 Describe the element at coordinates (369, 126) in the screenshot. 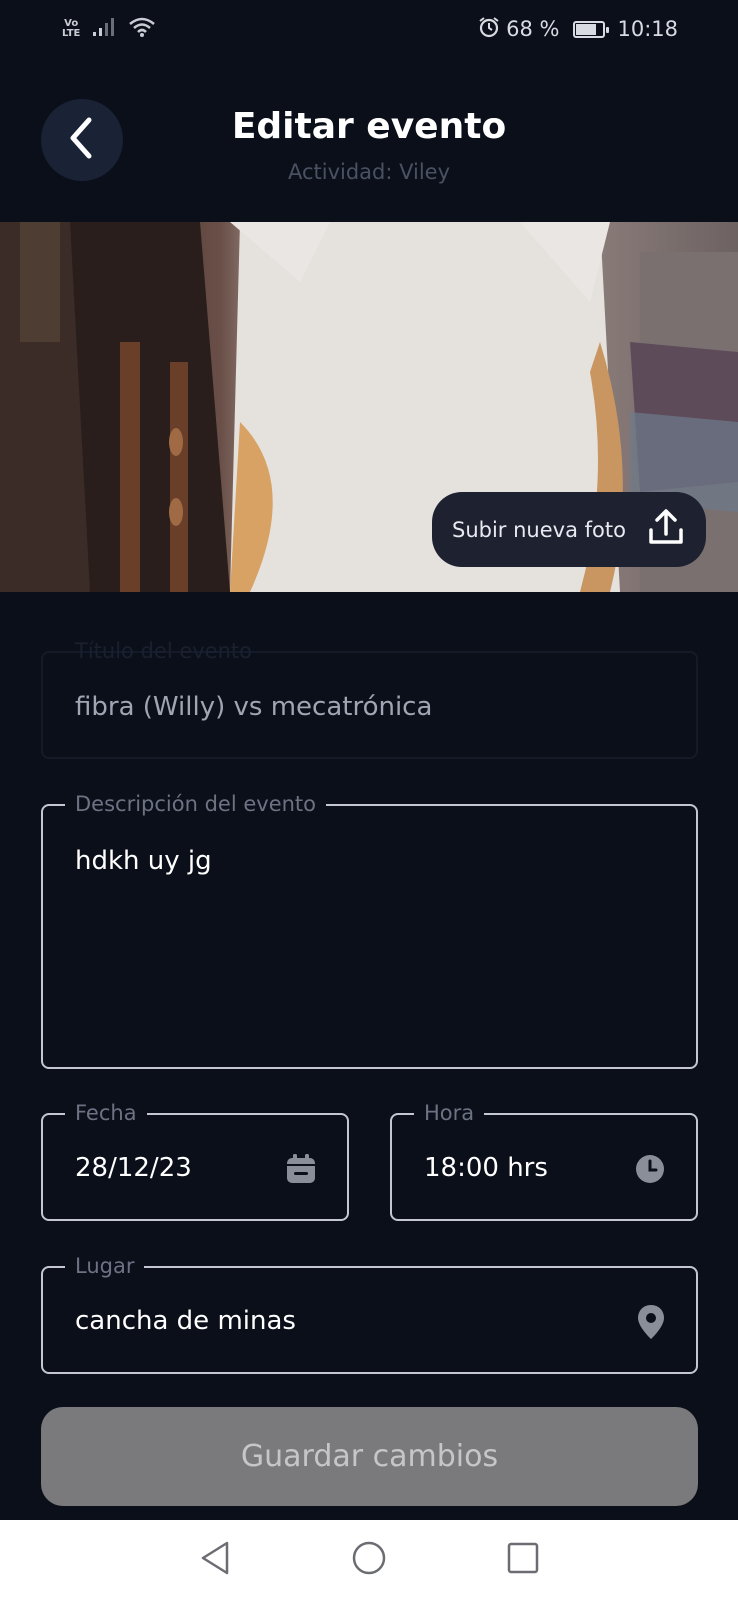

I see `page-title: Editar evento` at that location.